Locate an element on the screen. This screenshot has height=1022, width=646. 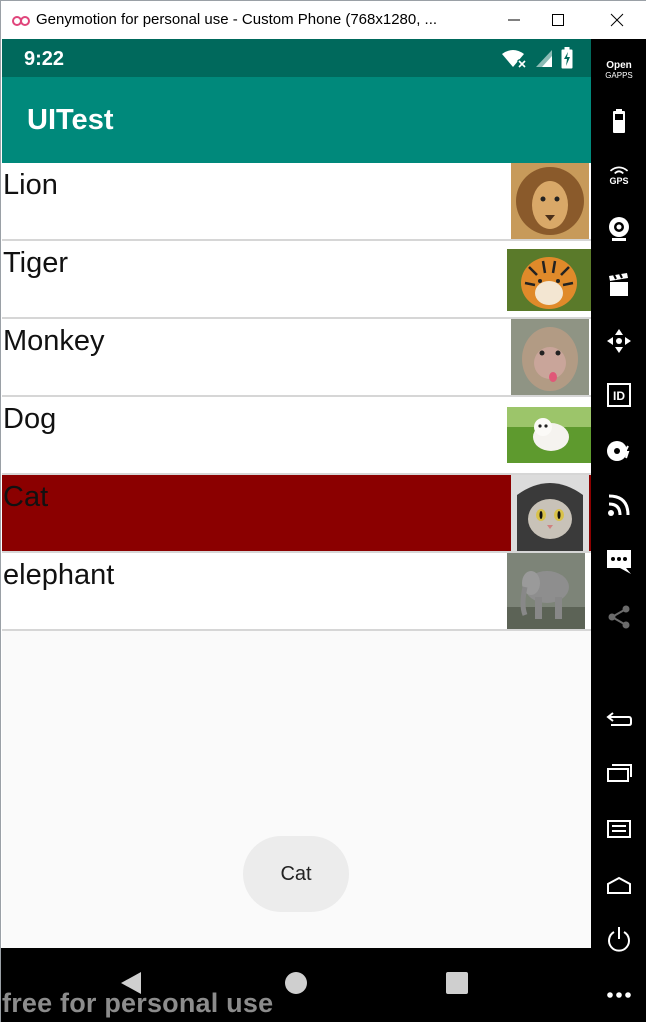
dog-image is located at coordinates (549, 435).